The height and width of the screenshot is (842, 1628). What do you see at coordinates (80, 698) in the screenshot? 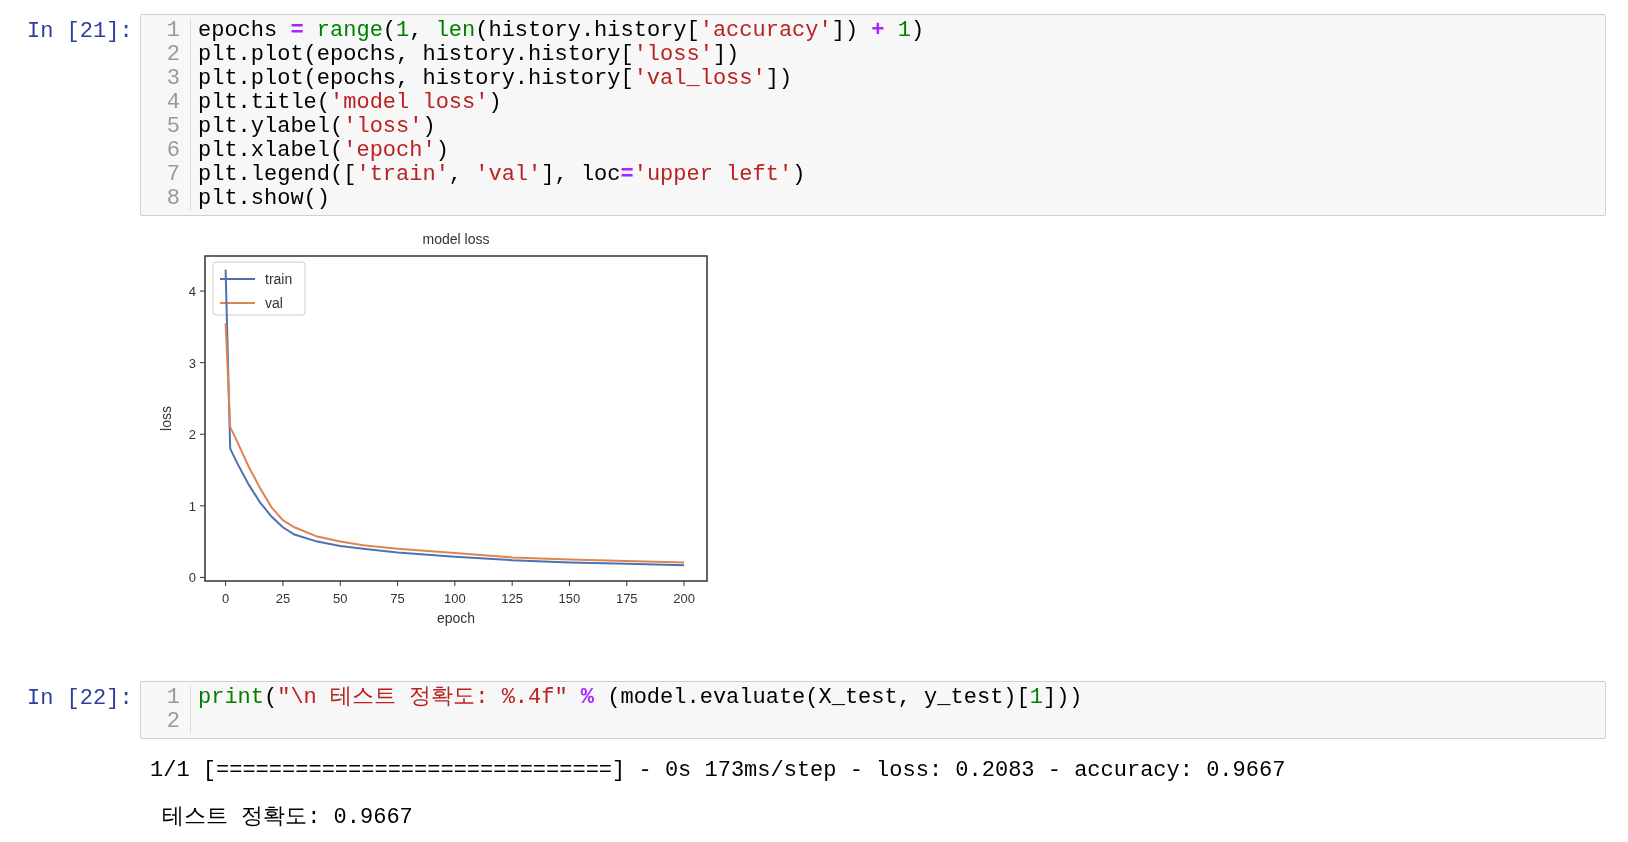
I see `prompt-label: In [22]:` at bounding box center [80, 698].